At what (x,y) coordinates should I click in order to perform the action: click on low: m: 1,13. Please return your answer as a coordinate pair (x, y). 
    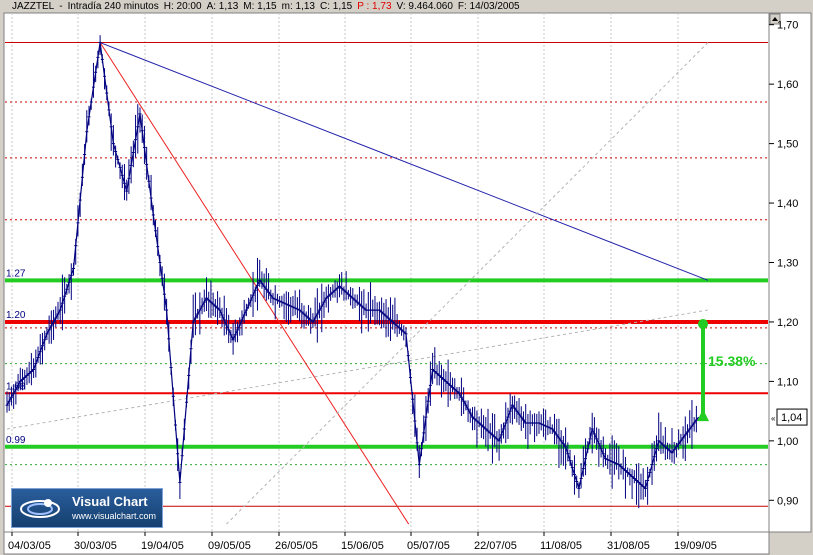
    Looking at the image, I should click on (298, 6).